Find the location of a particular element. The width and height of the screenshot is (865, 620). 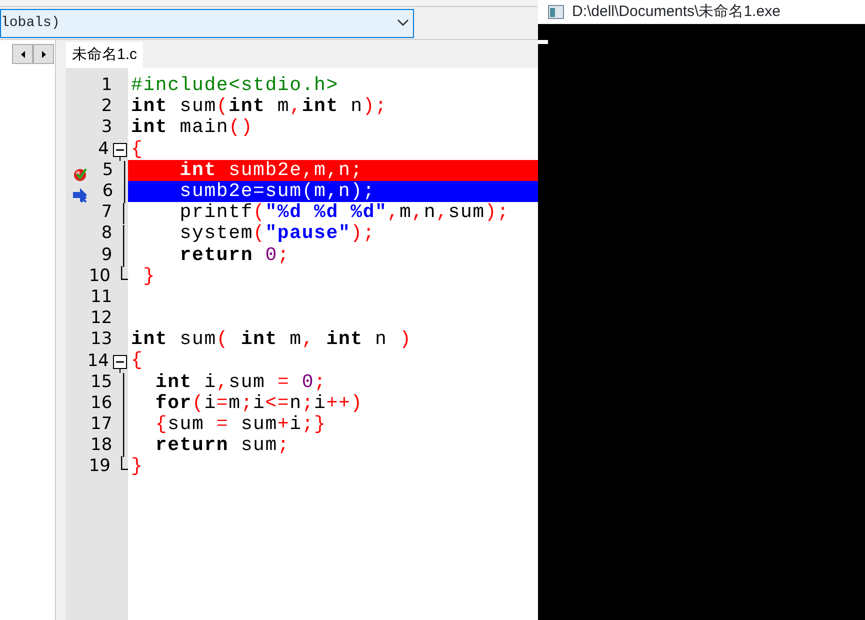

code-line: return sum; is located at coordinates (222, 445).